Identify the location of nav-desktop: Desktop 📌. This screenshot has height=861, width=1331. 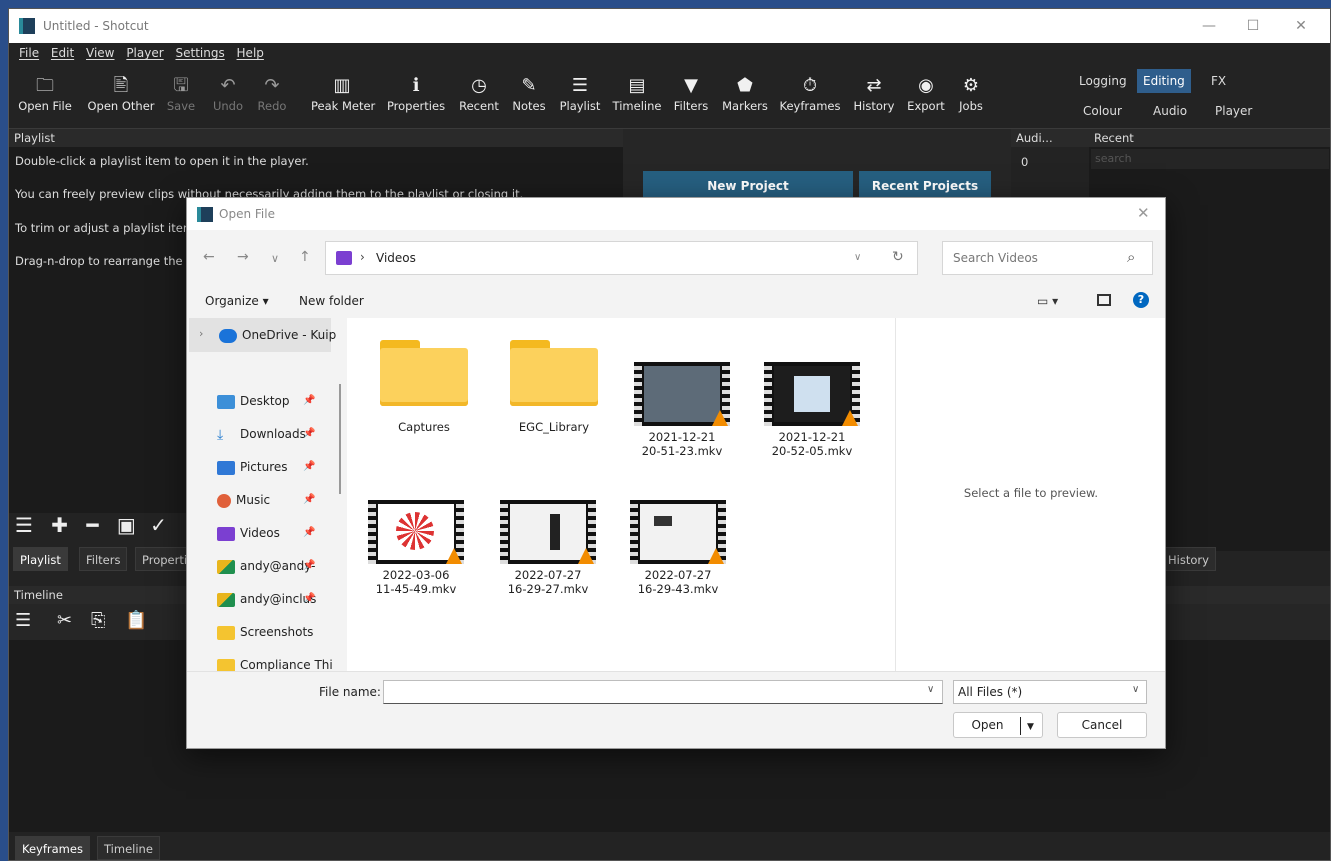
(266, 401).